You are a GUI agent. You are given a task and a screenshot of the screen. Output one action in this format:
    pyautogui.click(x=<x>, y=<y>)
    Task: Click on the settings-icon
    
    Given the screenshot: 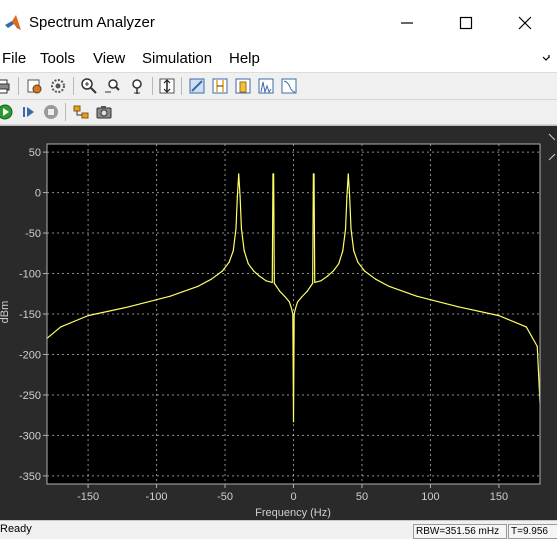 What is the action you would take?
    pyautogui.click(x=58, y=86)
    